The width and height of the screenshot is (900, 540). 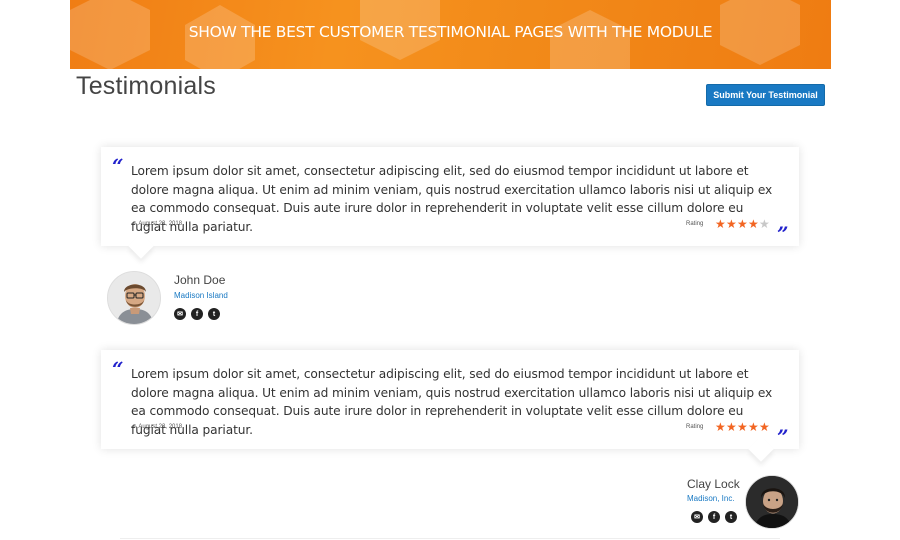 What do you see at coordinates (764, 224) in the screenshot?
I see `star-empty-icon: ★` at bounding box center [764, 224].